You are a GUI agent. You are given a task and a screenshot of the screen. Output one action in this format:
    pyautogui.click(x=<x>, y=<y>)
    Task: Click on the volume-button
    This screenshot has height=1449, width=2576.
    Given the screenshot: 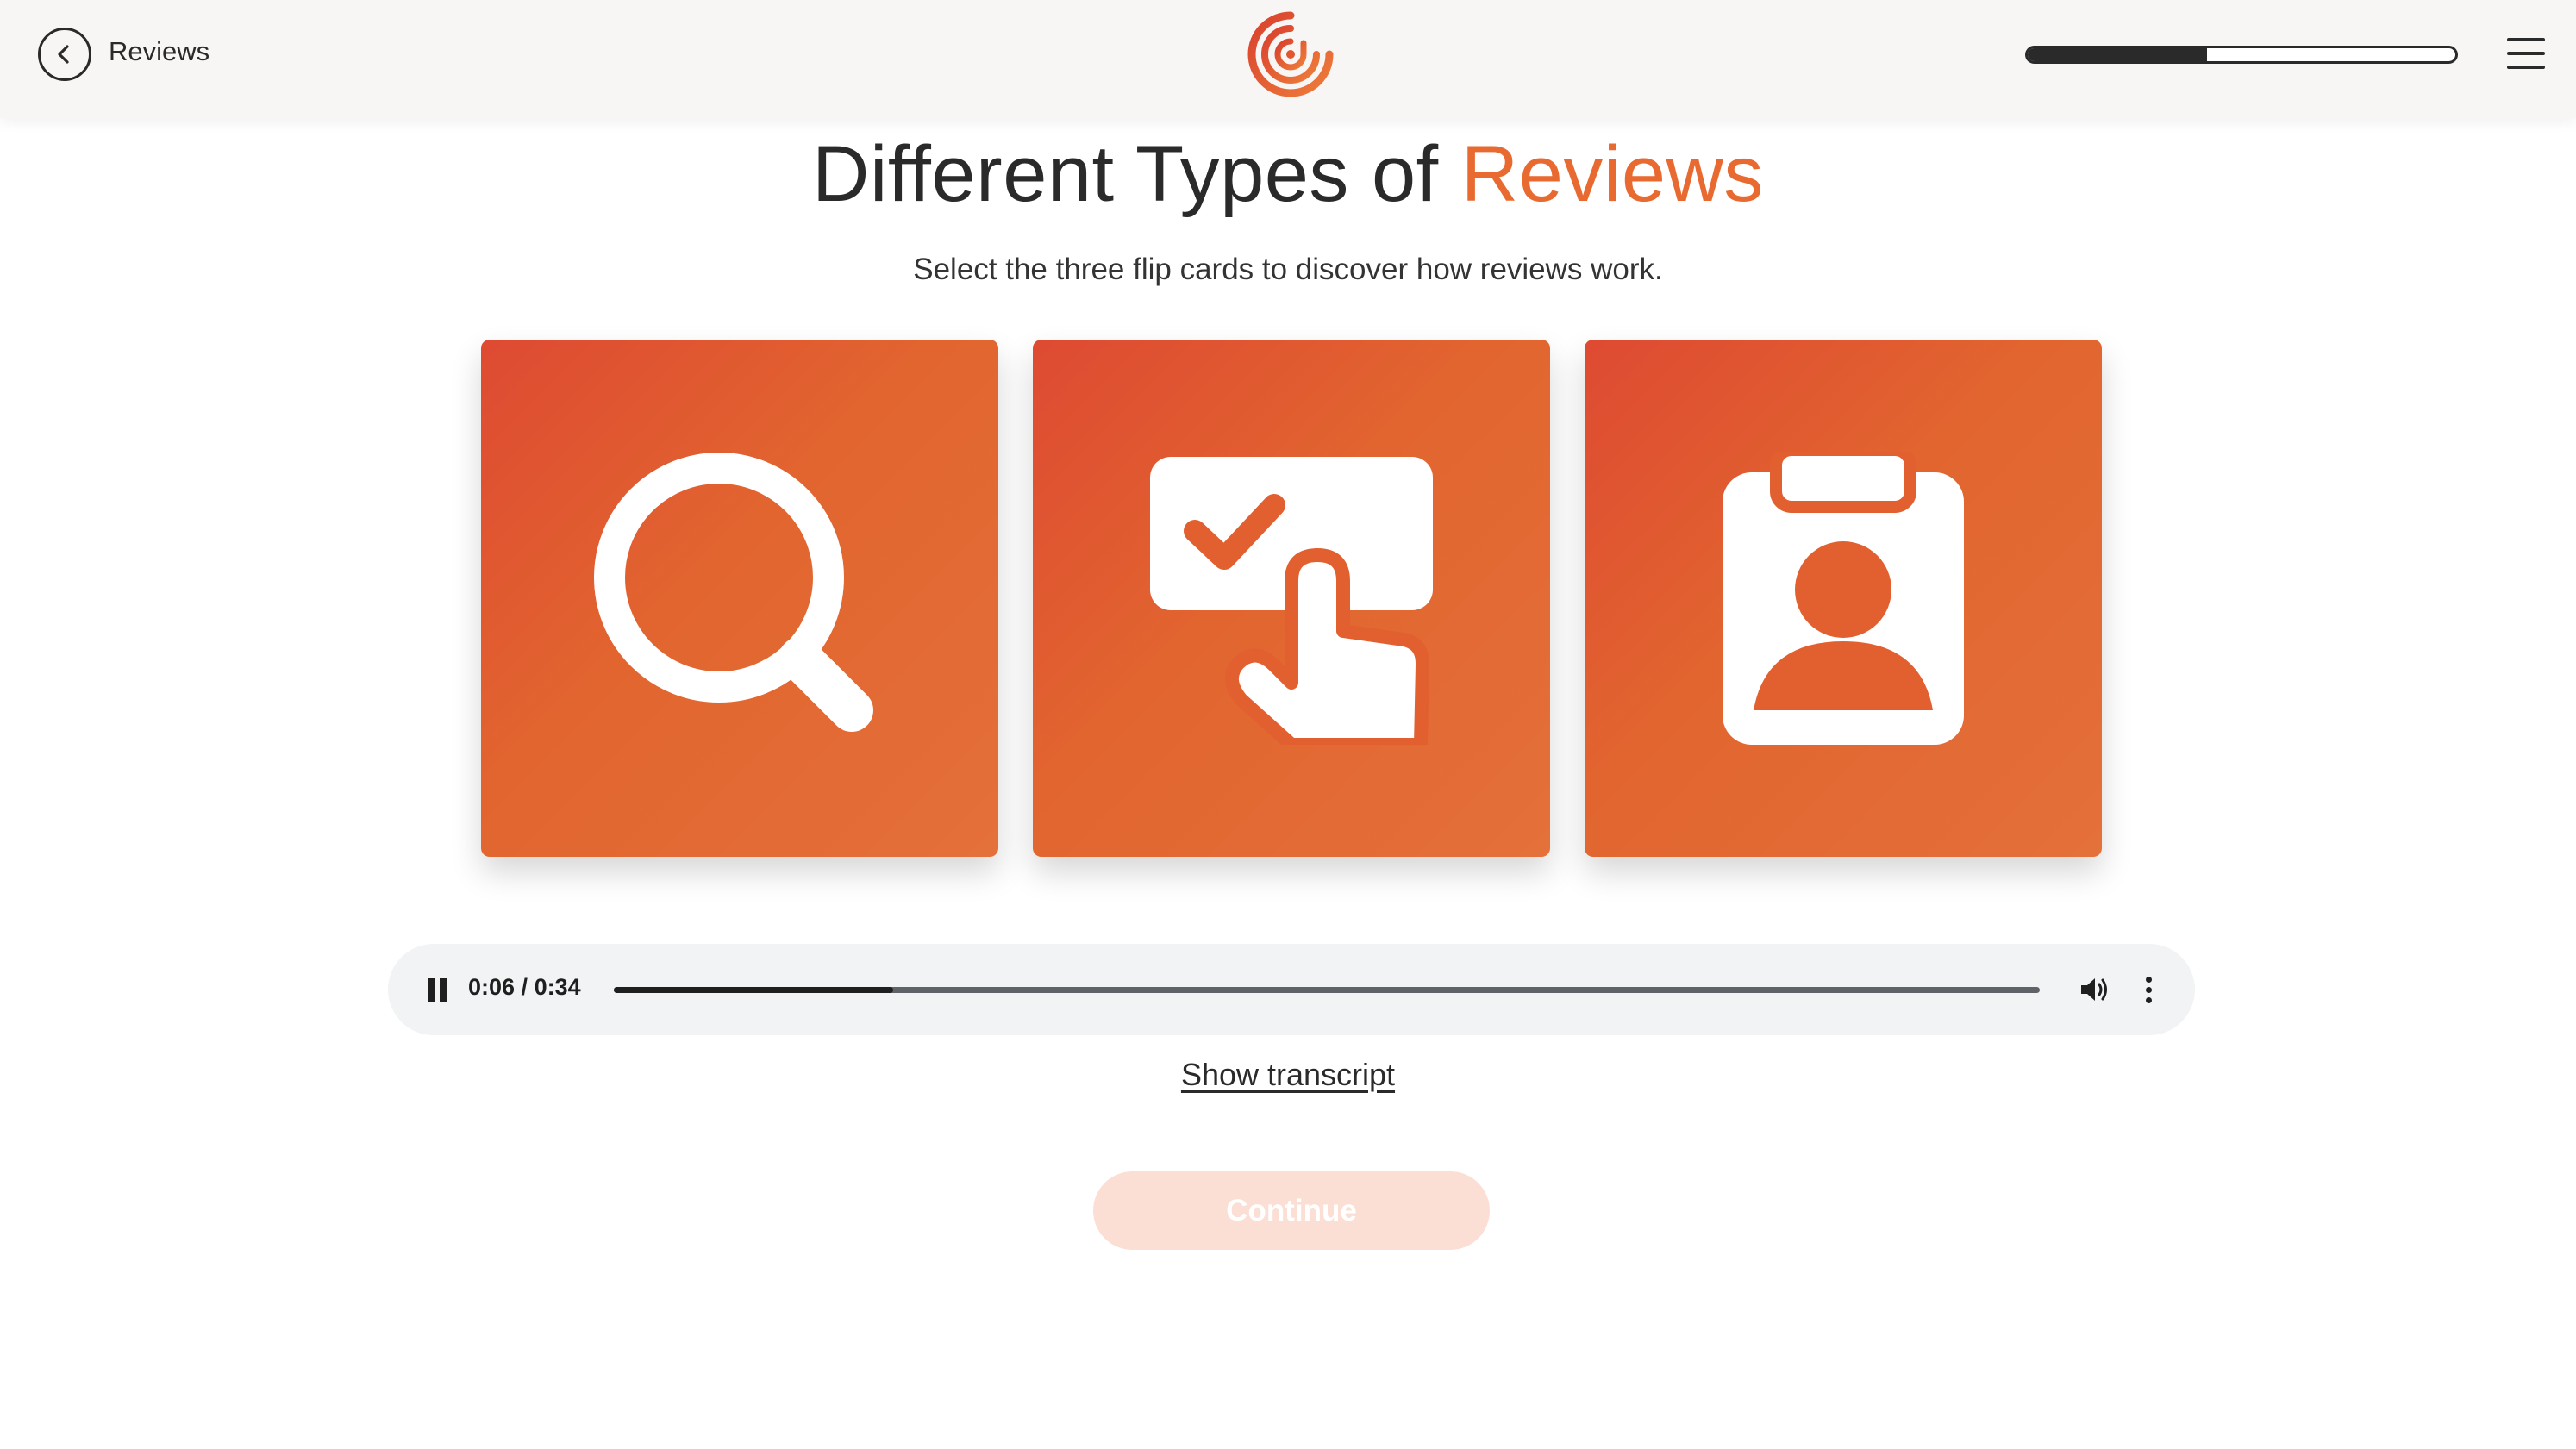 What is the action you would take?
    pyautogui.click(x=2094, y=989)
    